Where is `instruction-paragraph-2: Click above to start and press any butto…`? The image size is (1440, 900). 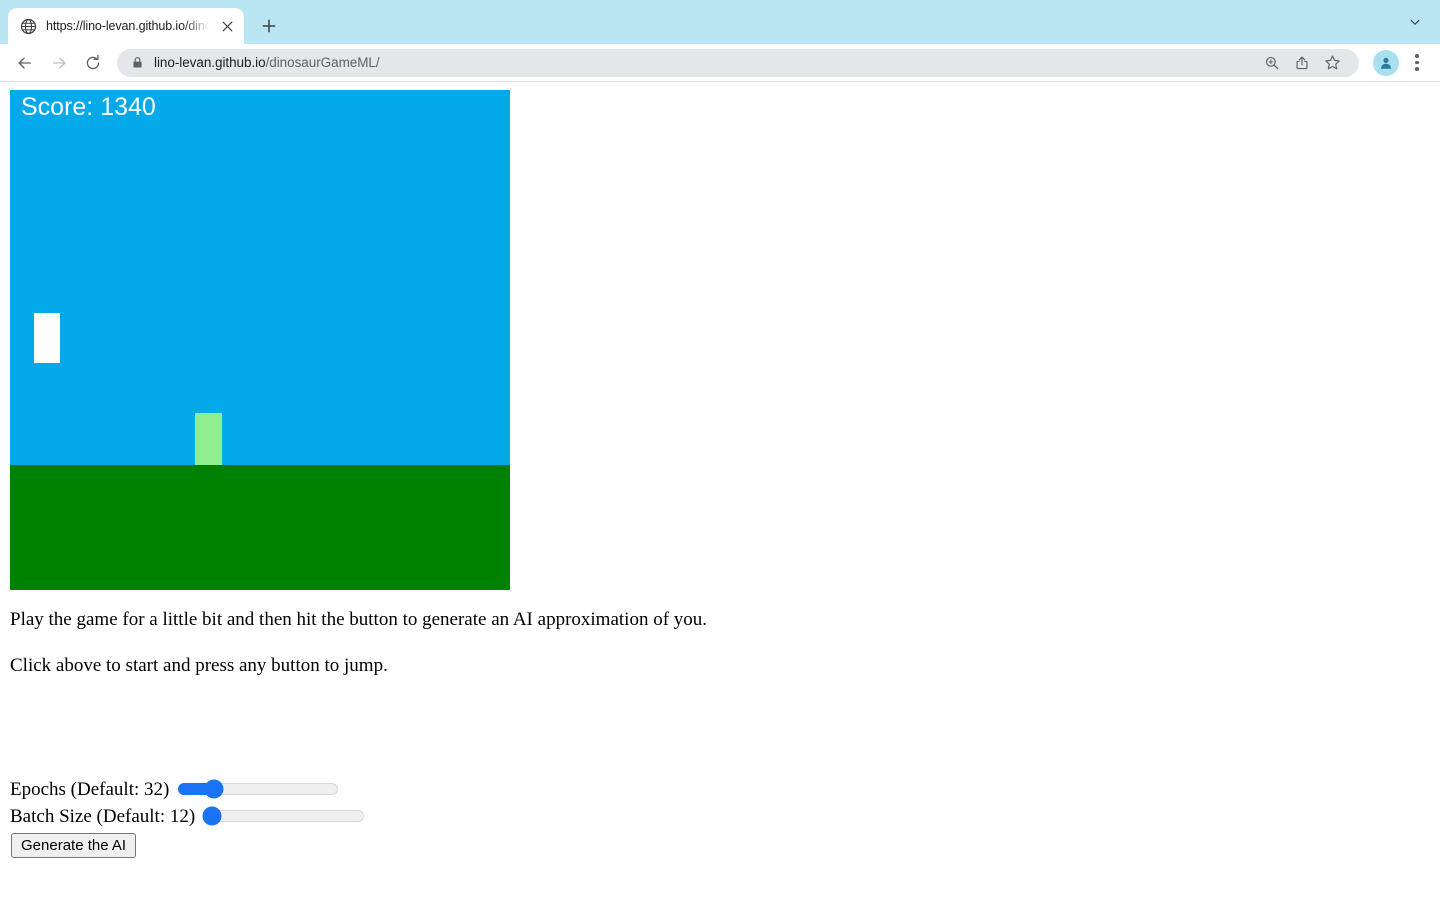
instruction-paragraph-2: Click above to start and press any butto… is located at coordinates (199, 665).